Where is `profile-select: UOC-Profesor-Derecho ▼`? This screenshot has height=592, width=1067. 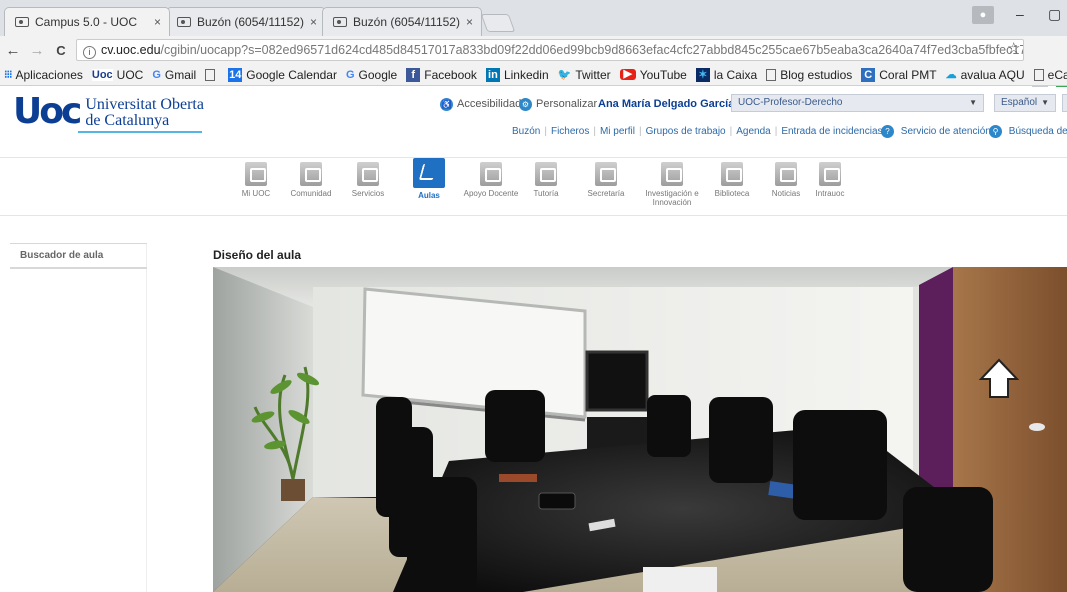 profile-select: UOC-Profesor-Derecho ▼ is located at coordinates (857, 103).